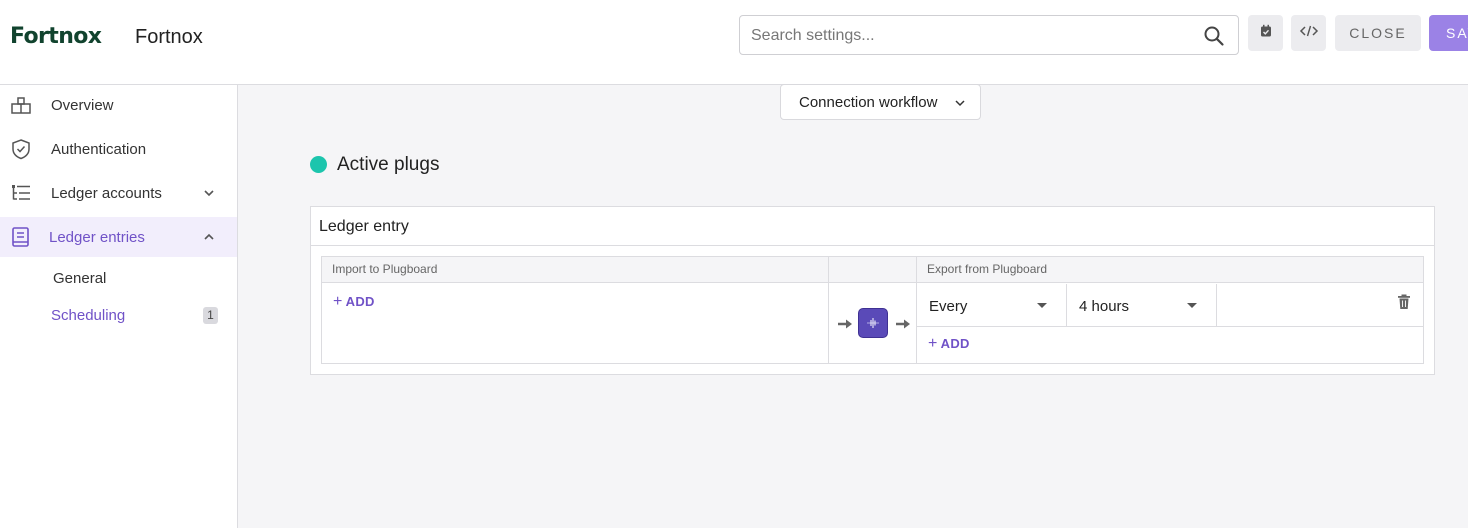  What do you see at coordinates (1142, 305) in the screenshot?
I see `schedule-interval-select: 4 hours` at bounding box center [1142, 305].